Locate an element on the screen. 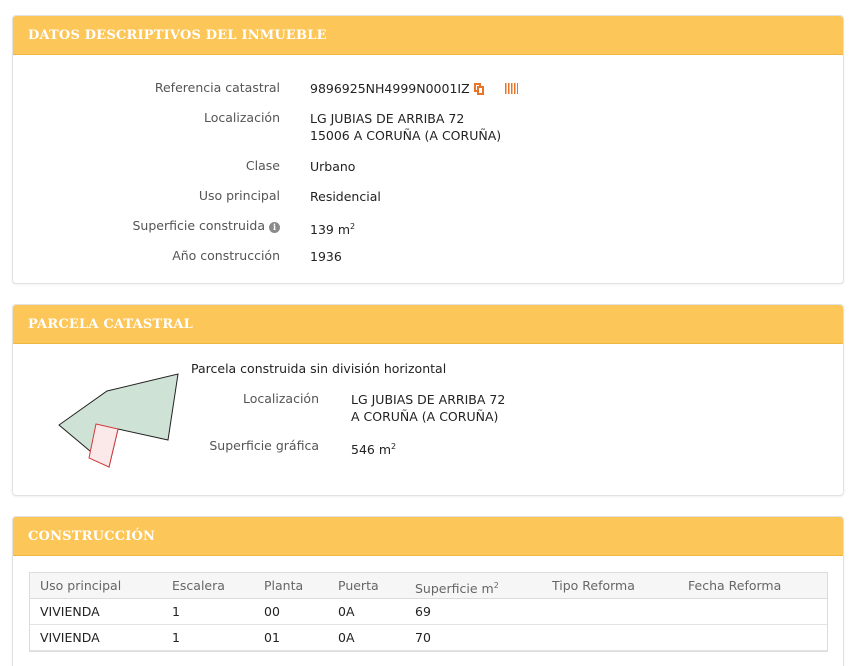 The height and width of the screenshot is (666, 858). header-superficie-exponent: 2 is located at coordinates (496, 585).